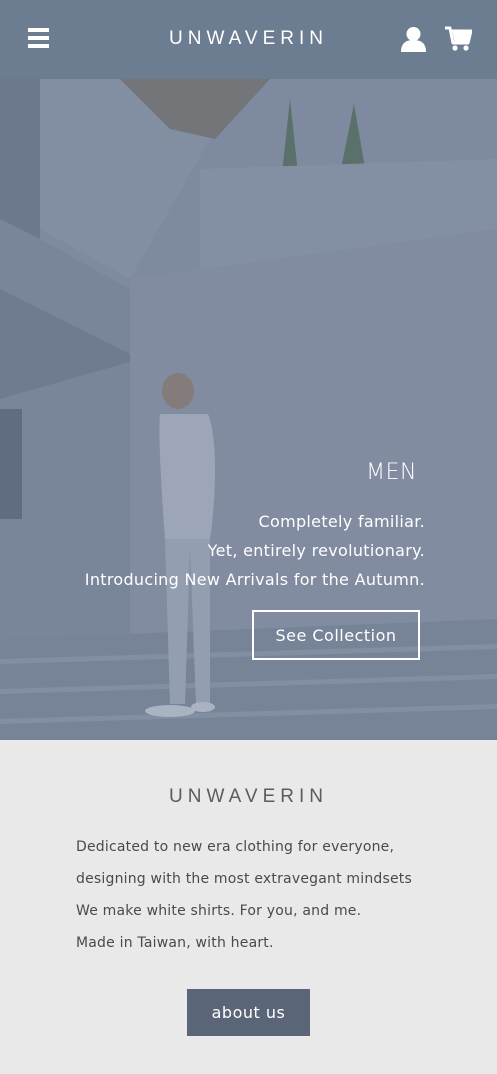 The height and width of the screenshot is (1074, 497). Describe the element at coordinates (316, 550) in the screenshot. I see `hero-tagline-2: Yet, entirely revolutionary.` at that location.